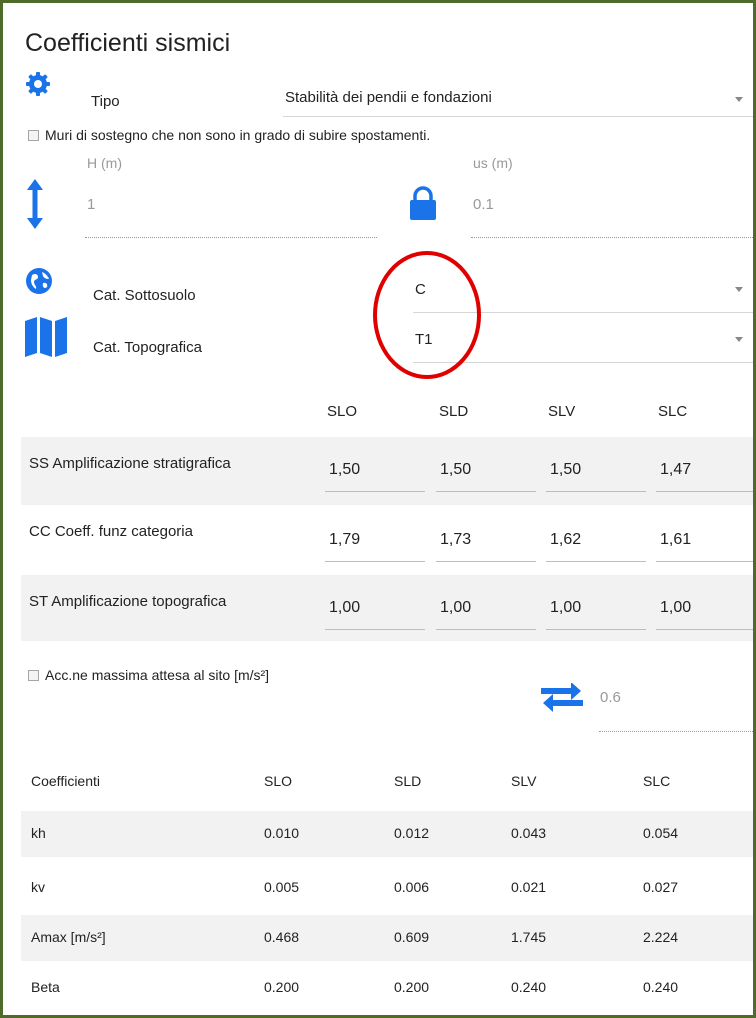  I want to click on table-cell: Amax [m/s²], so click(68, 937).